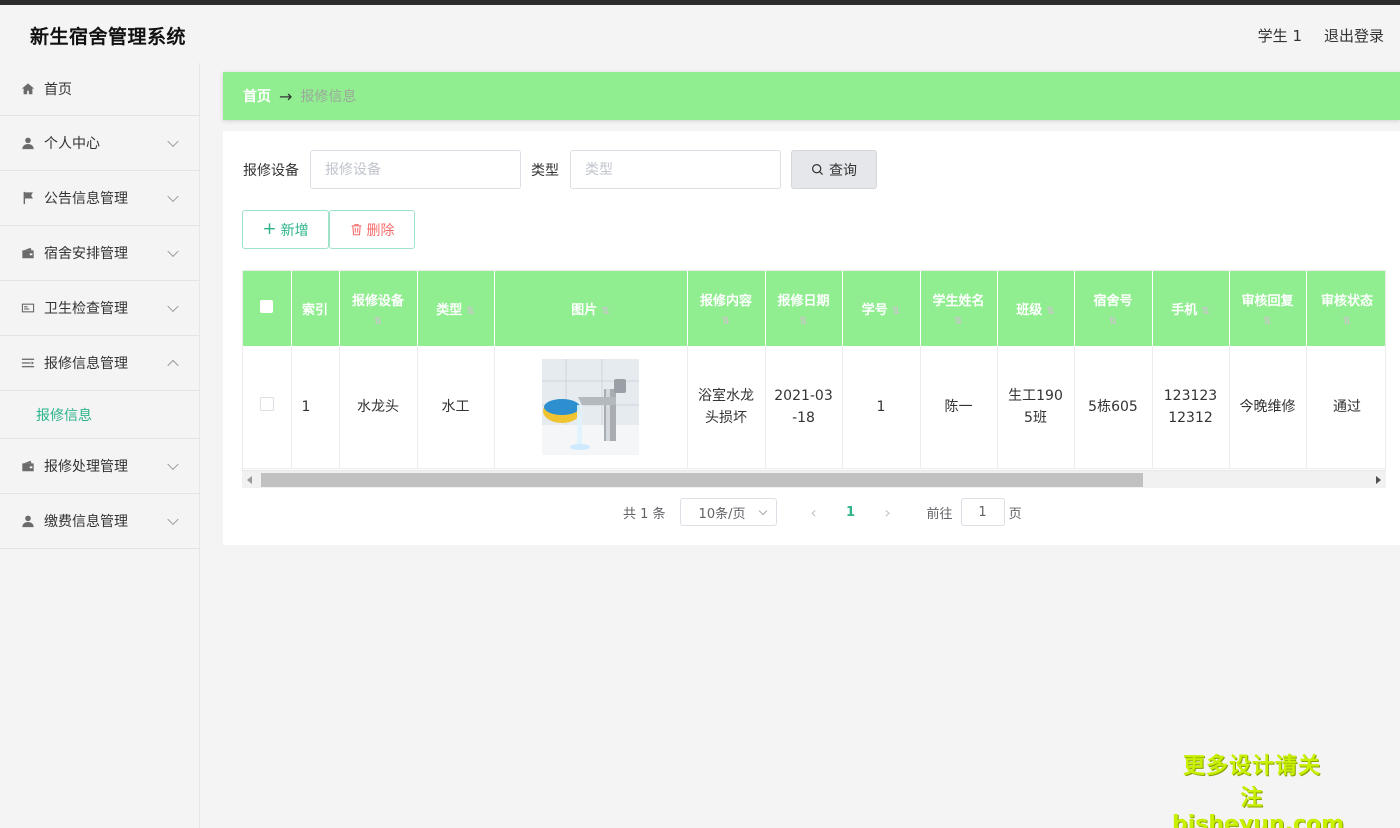 The image size is (1400, 828). Describe the element at coordinates (804, 308) in the screenshot. I see `column-header: 报修日期 ⇅` at that location.